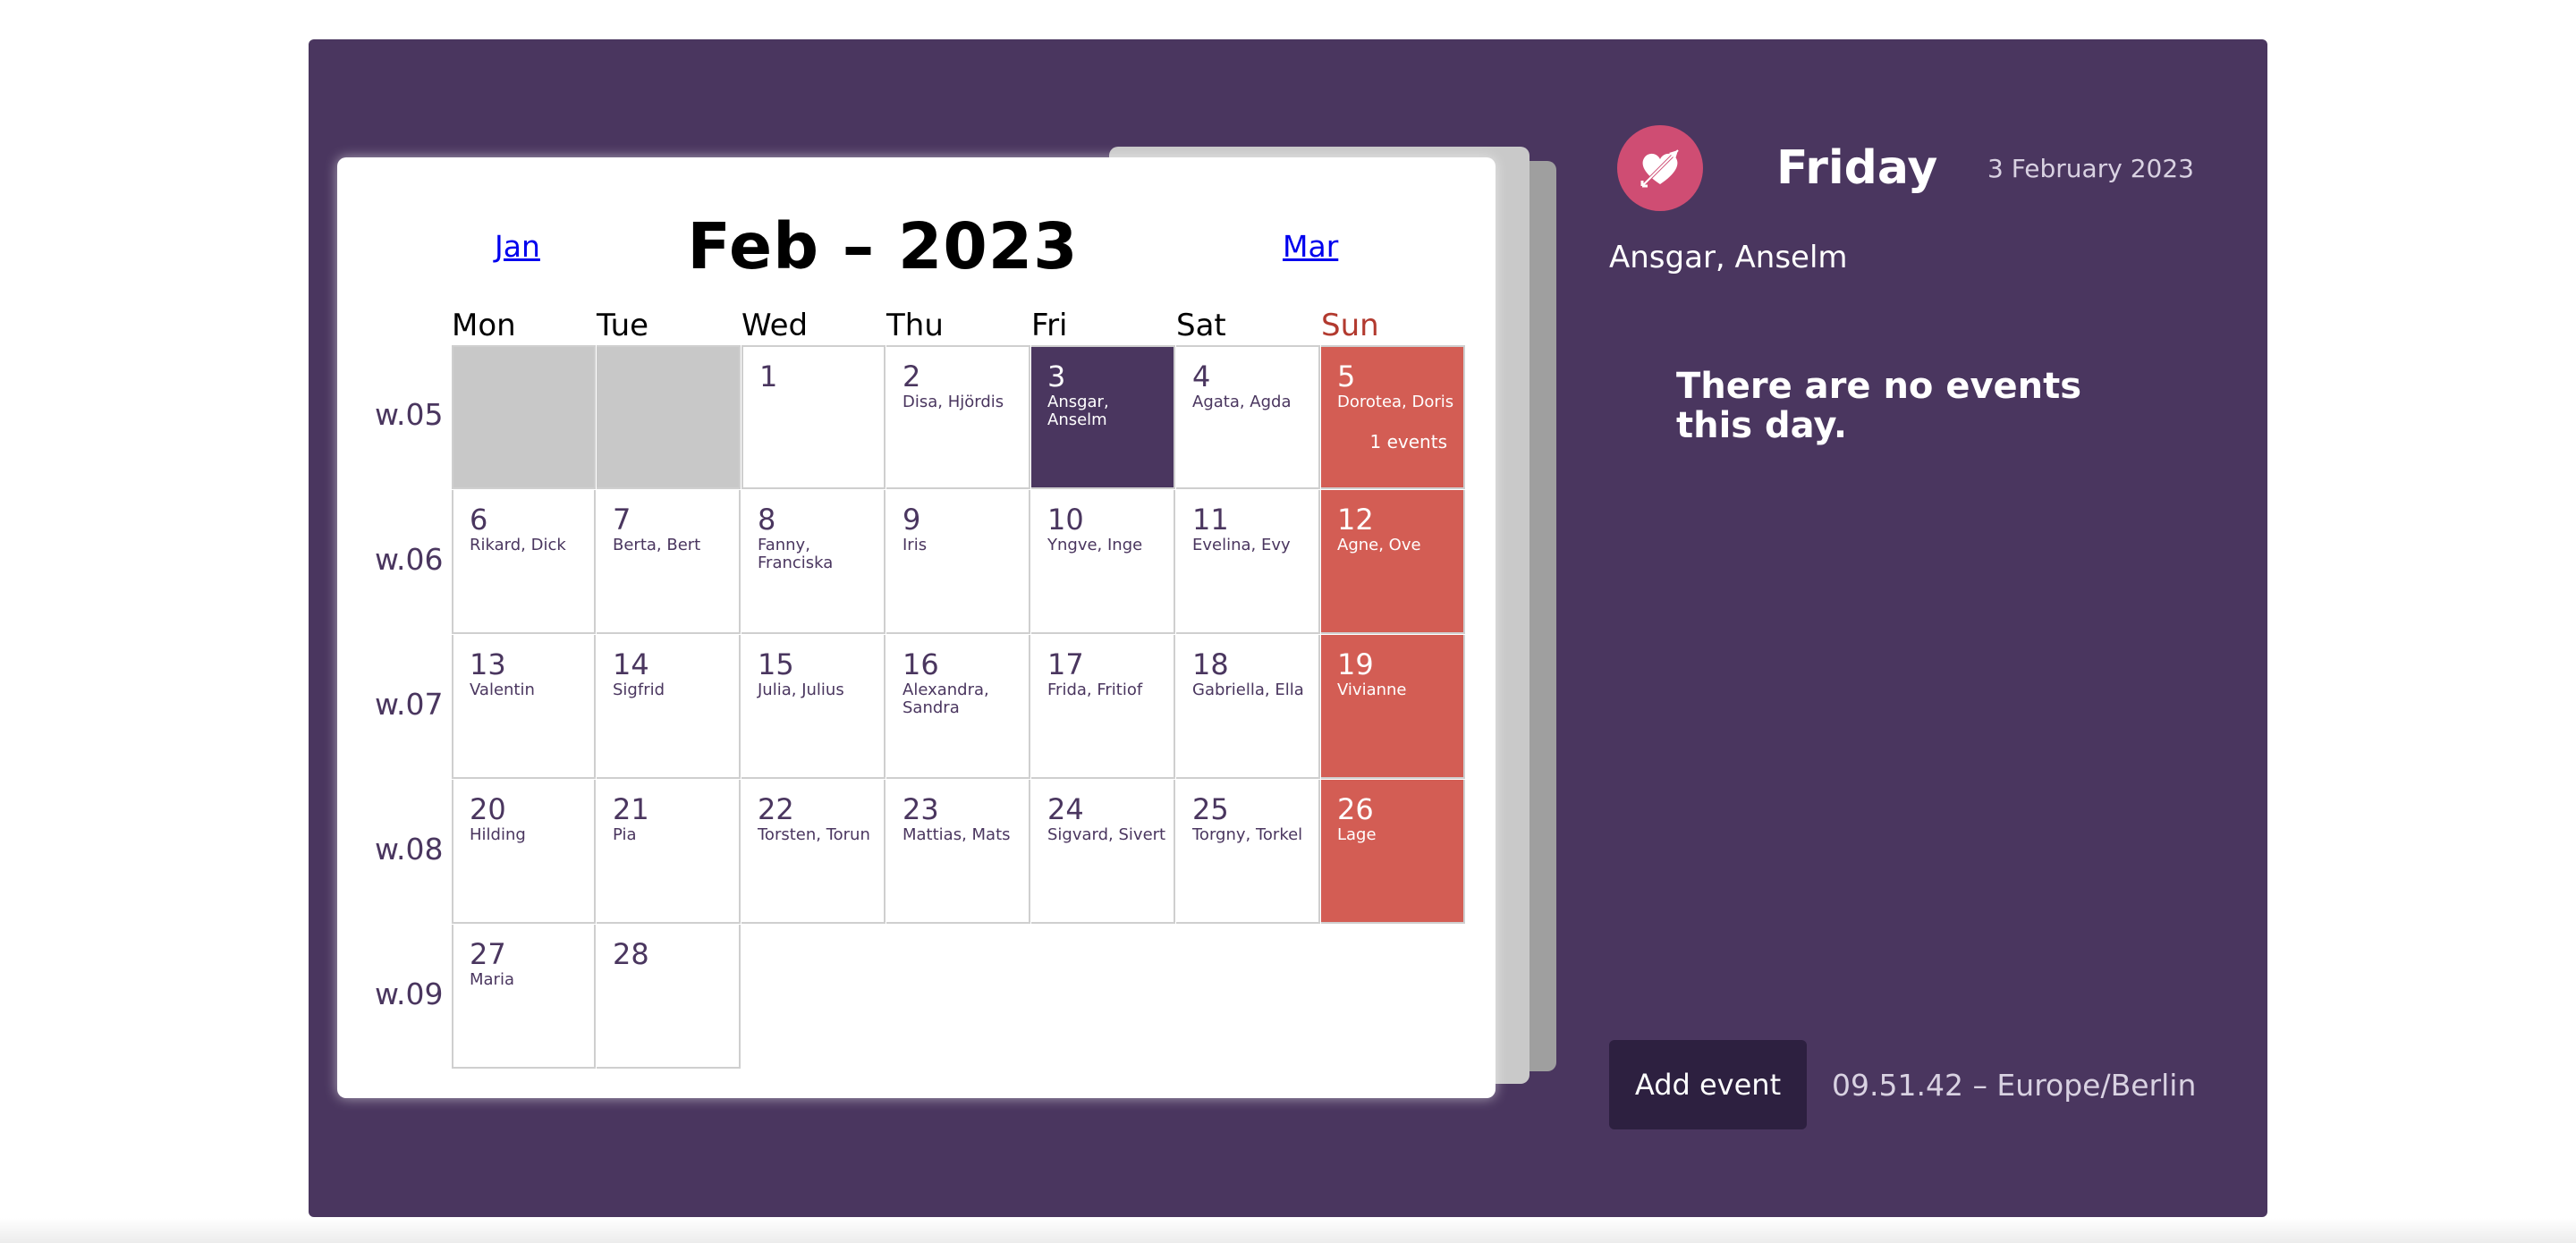 This screenshot has height=1243, width=2576. What do you see at coordinates (409, 994) in the screenshot?
I see `week-number-label: w.09` at bounding box center [409, 994].